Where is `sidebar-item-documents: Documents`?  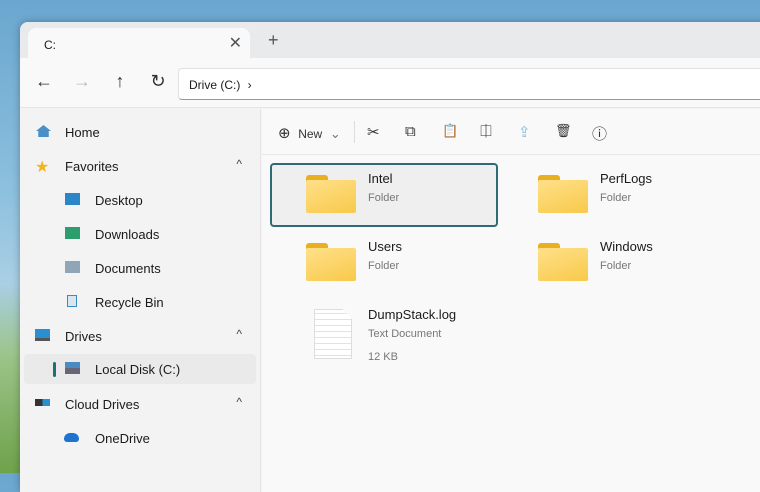
sidebar-item-documents: Documents is located at coordinates (140, 268).